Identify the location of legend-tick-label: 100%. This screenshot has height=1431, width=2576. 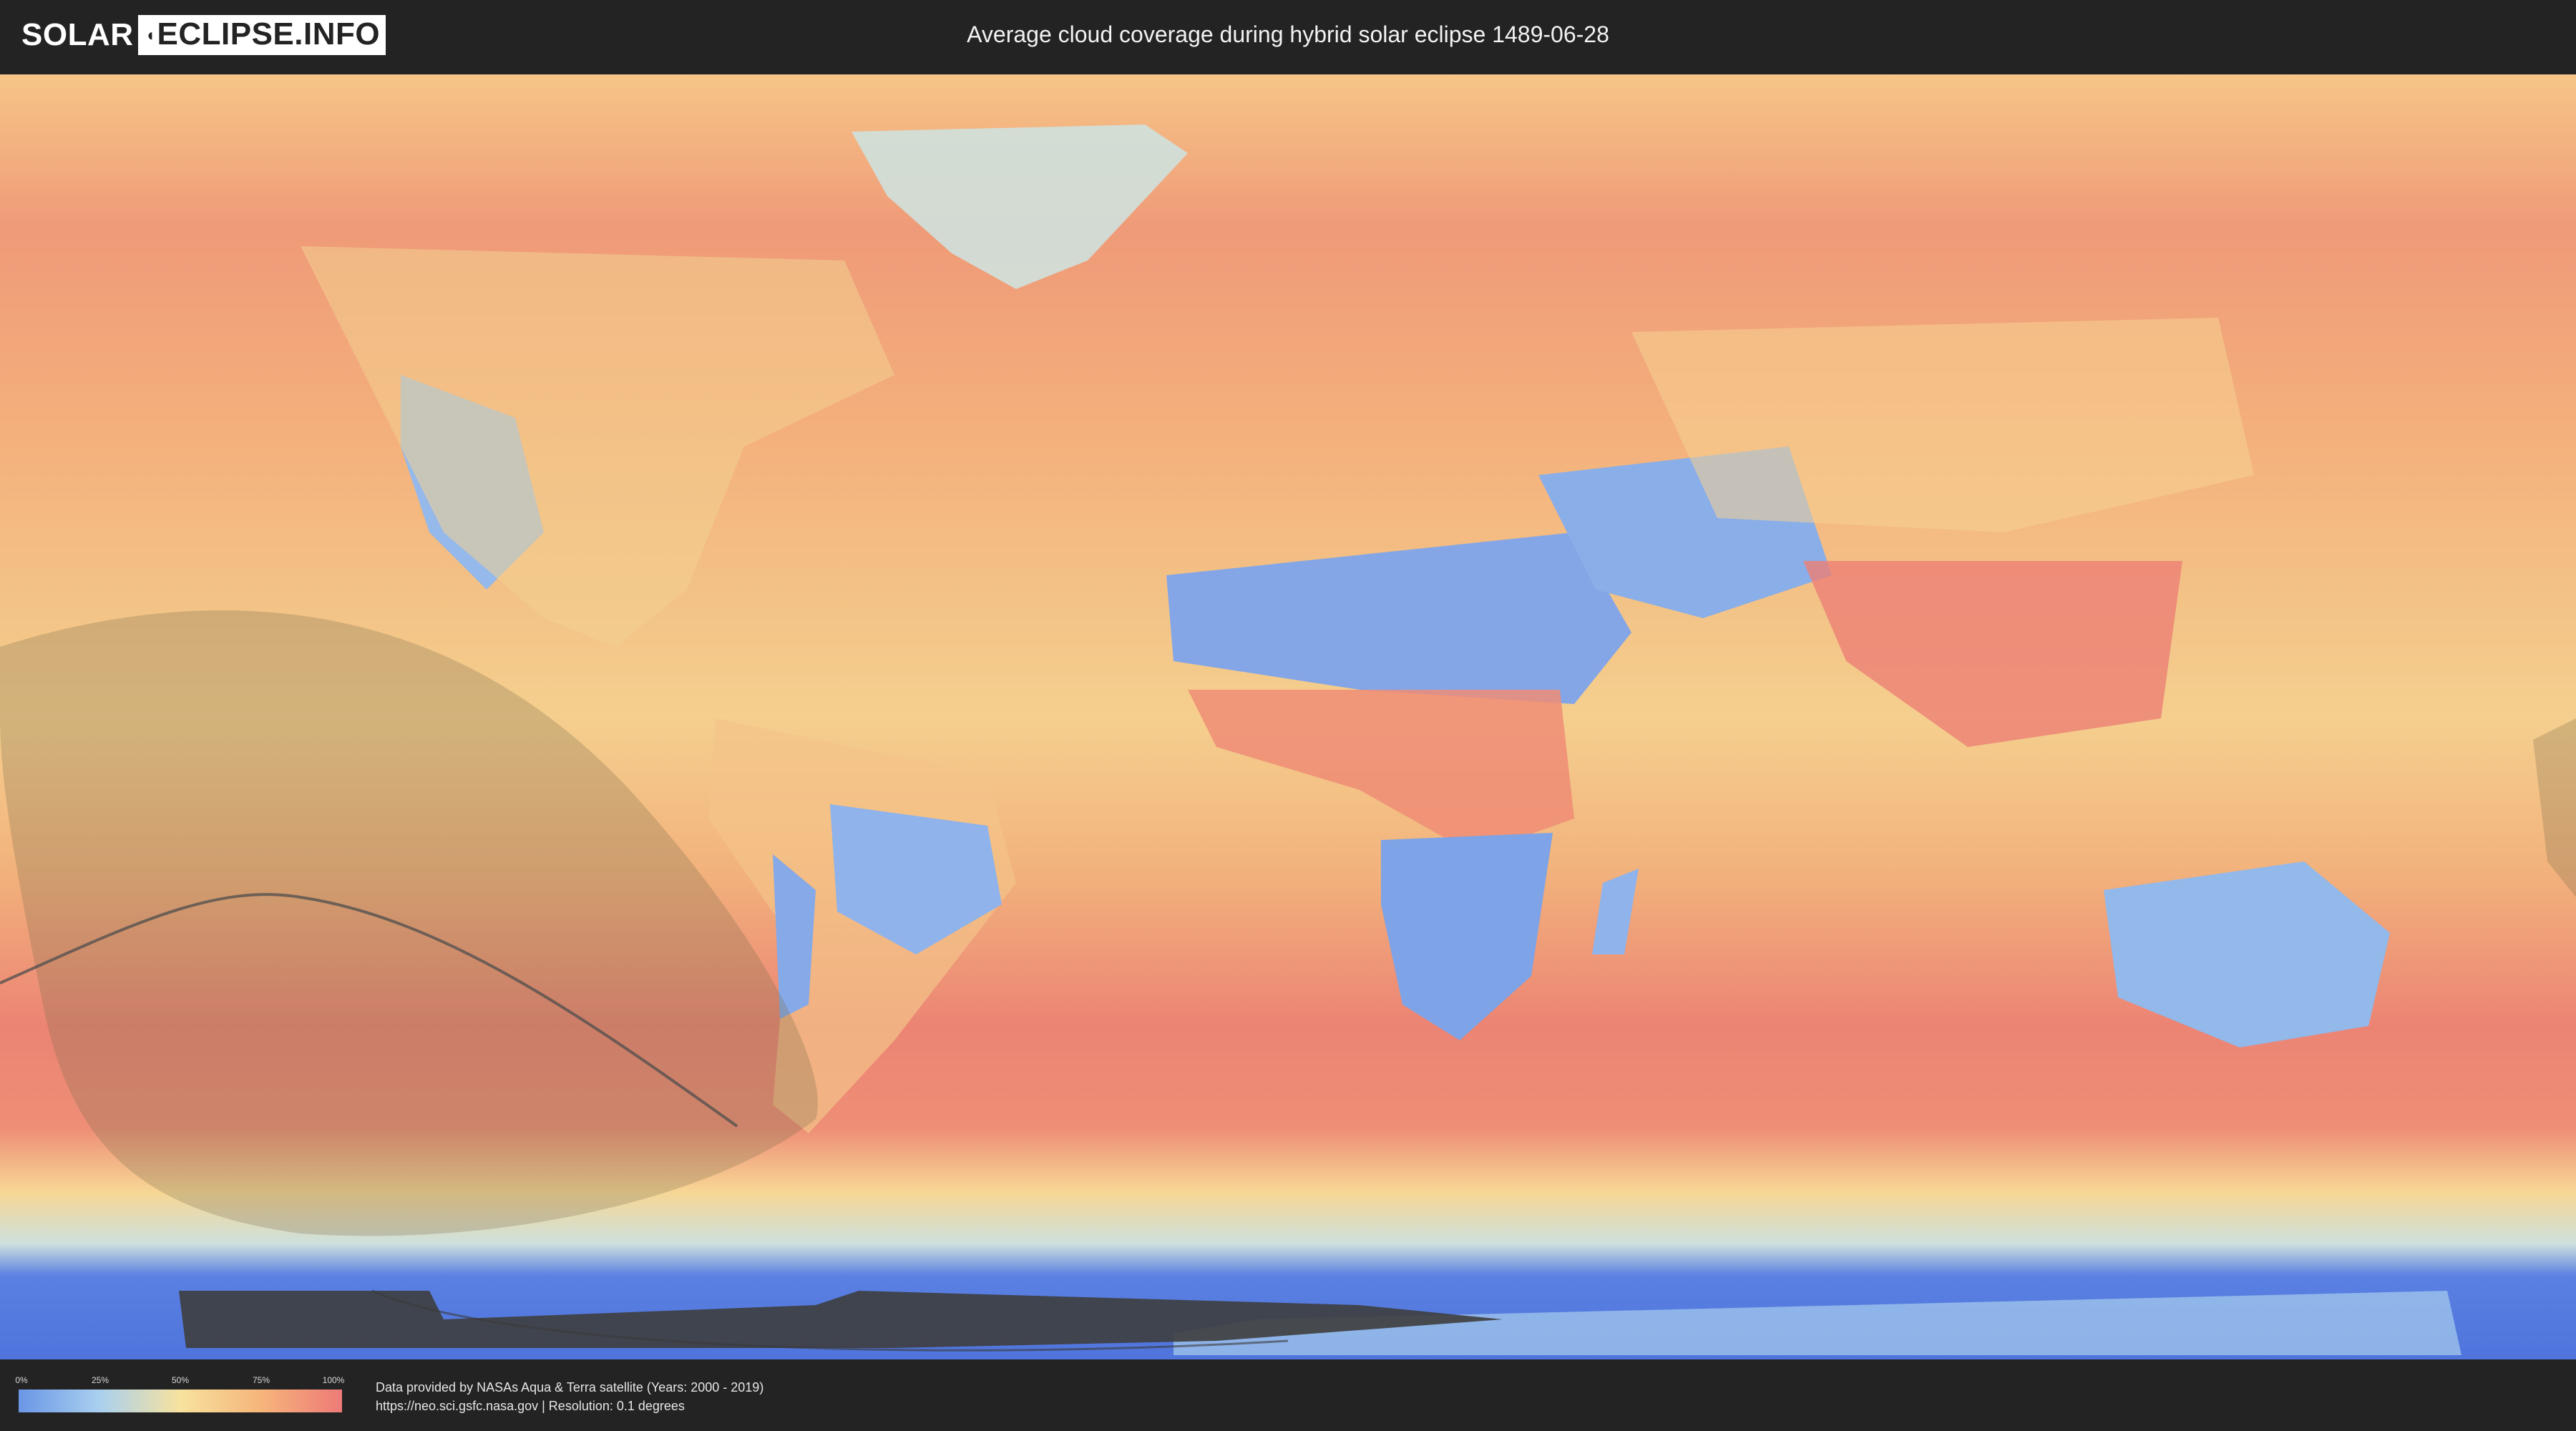
(333, 1380).